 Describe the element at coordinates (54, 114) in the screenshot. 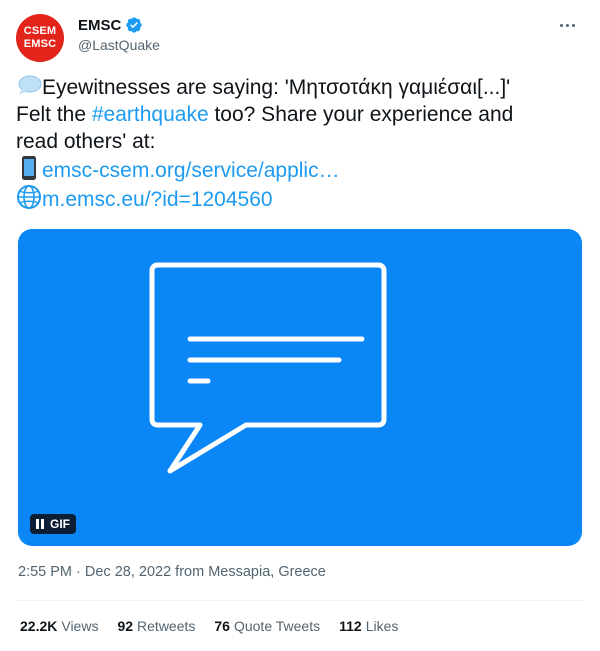

I see `tweet-line-2-prefix: Felt the` at that location.